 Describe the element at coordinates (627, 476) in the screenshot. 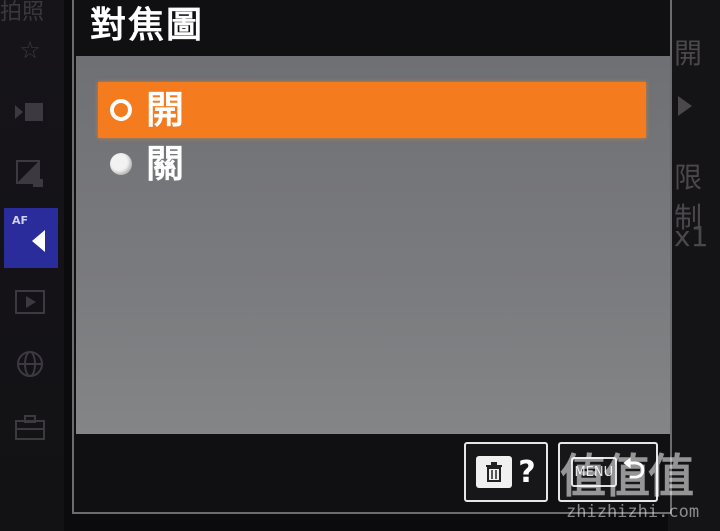

I see `watermark-logo: 值值值` at that location.